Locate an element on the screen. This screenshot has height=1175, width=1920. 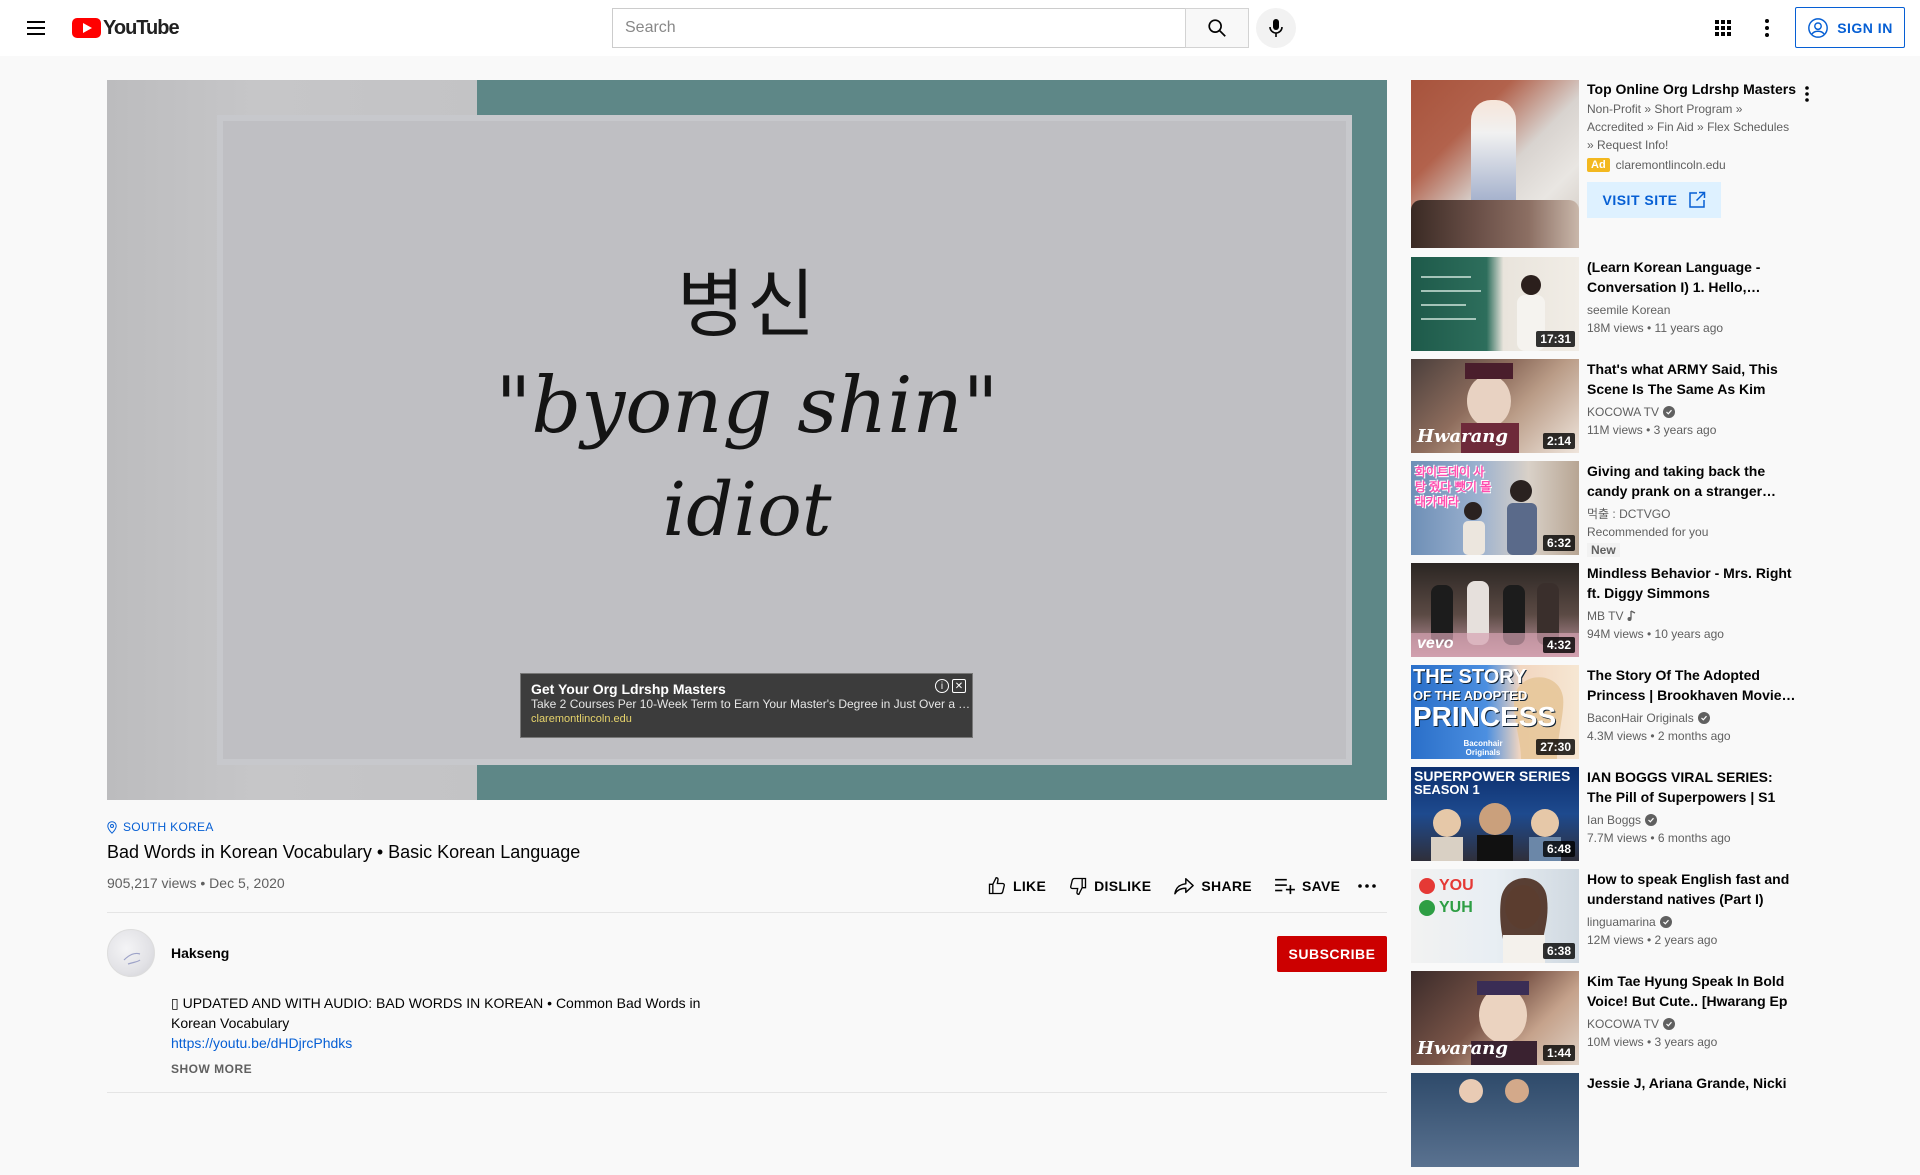
video-text-romanized: "byong shin" is located at coordinates (747, 406).